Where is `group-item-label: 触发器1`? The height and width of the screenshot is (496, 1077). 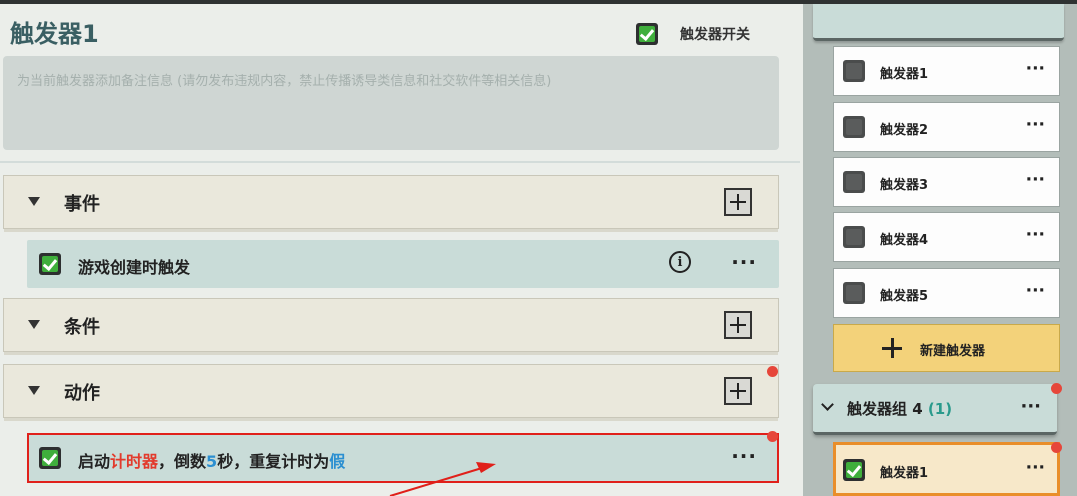 group-item-label: 触发器1 is located at coordinates (904, 473).